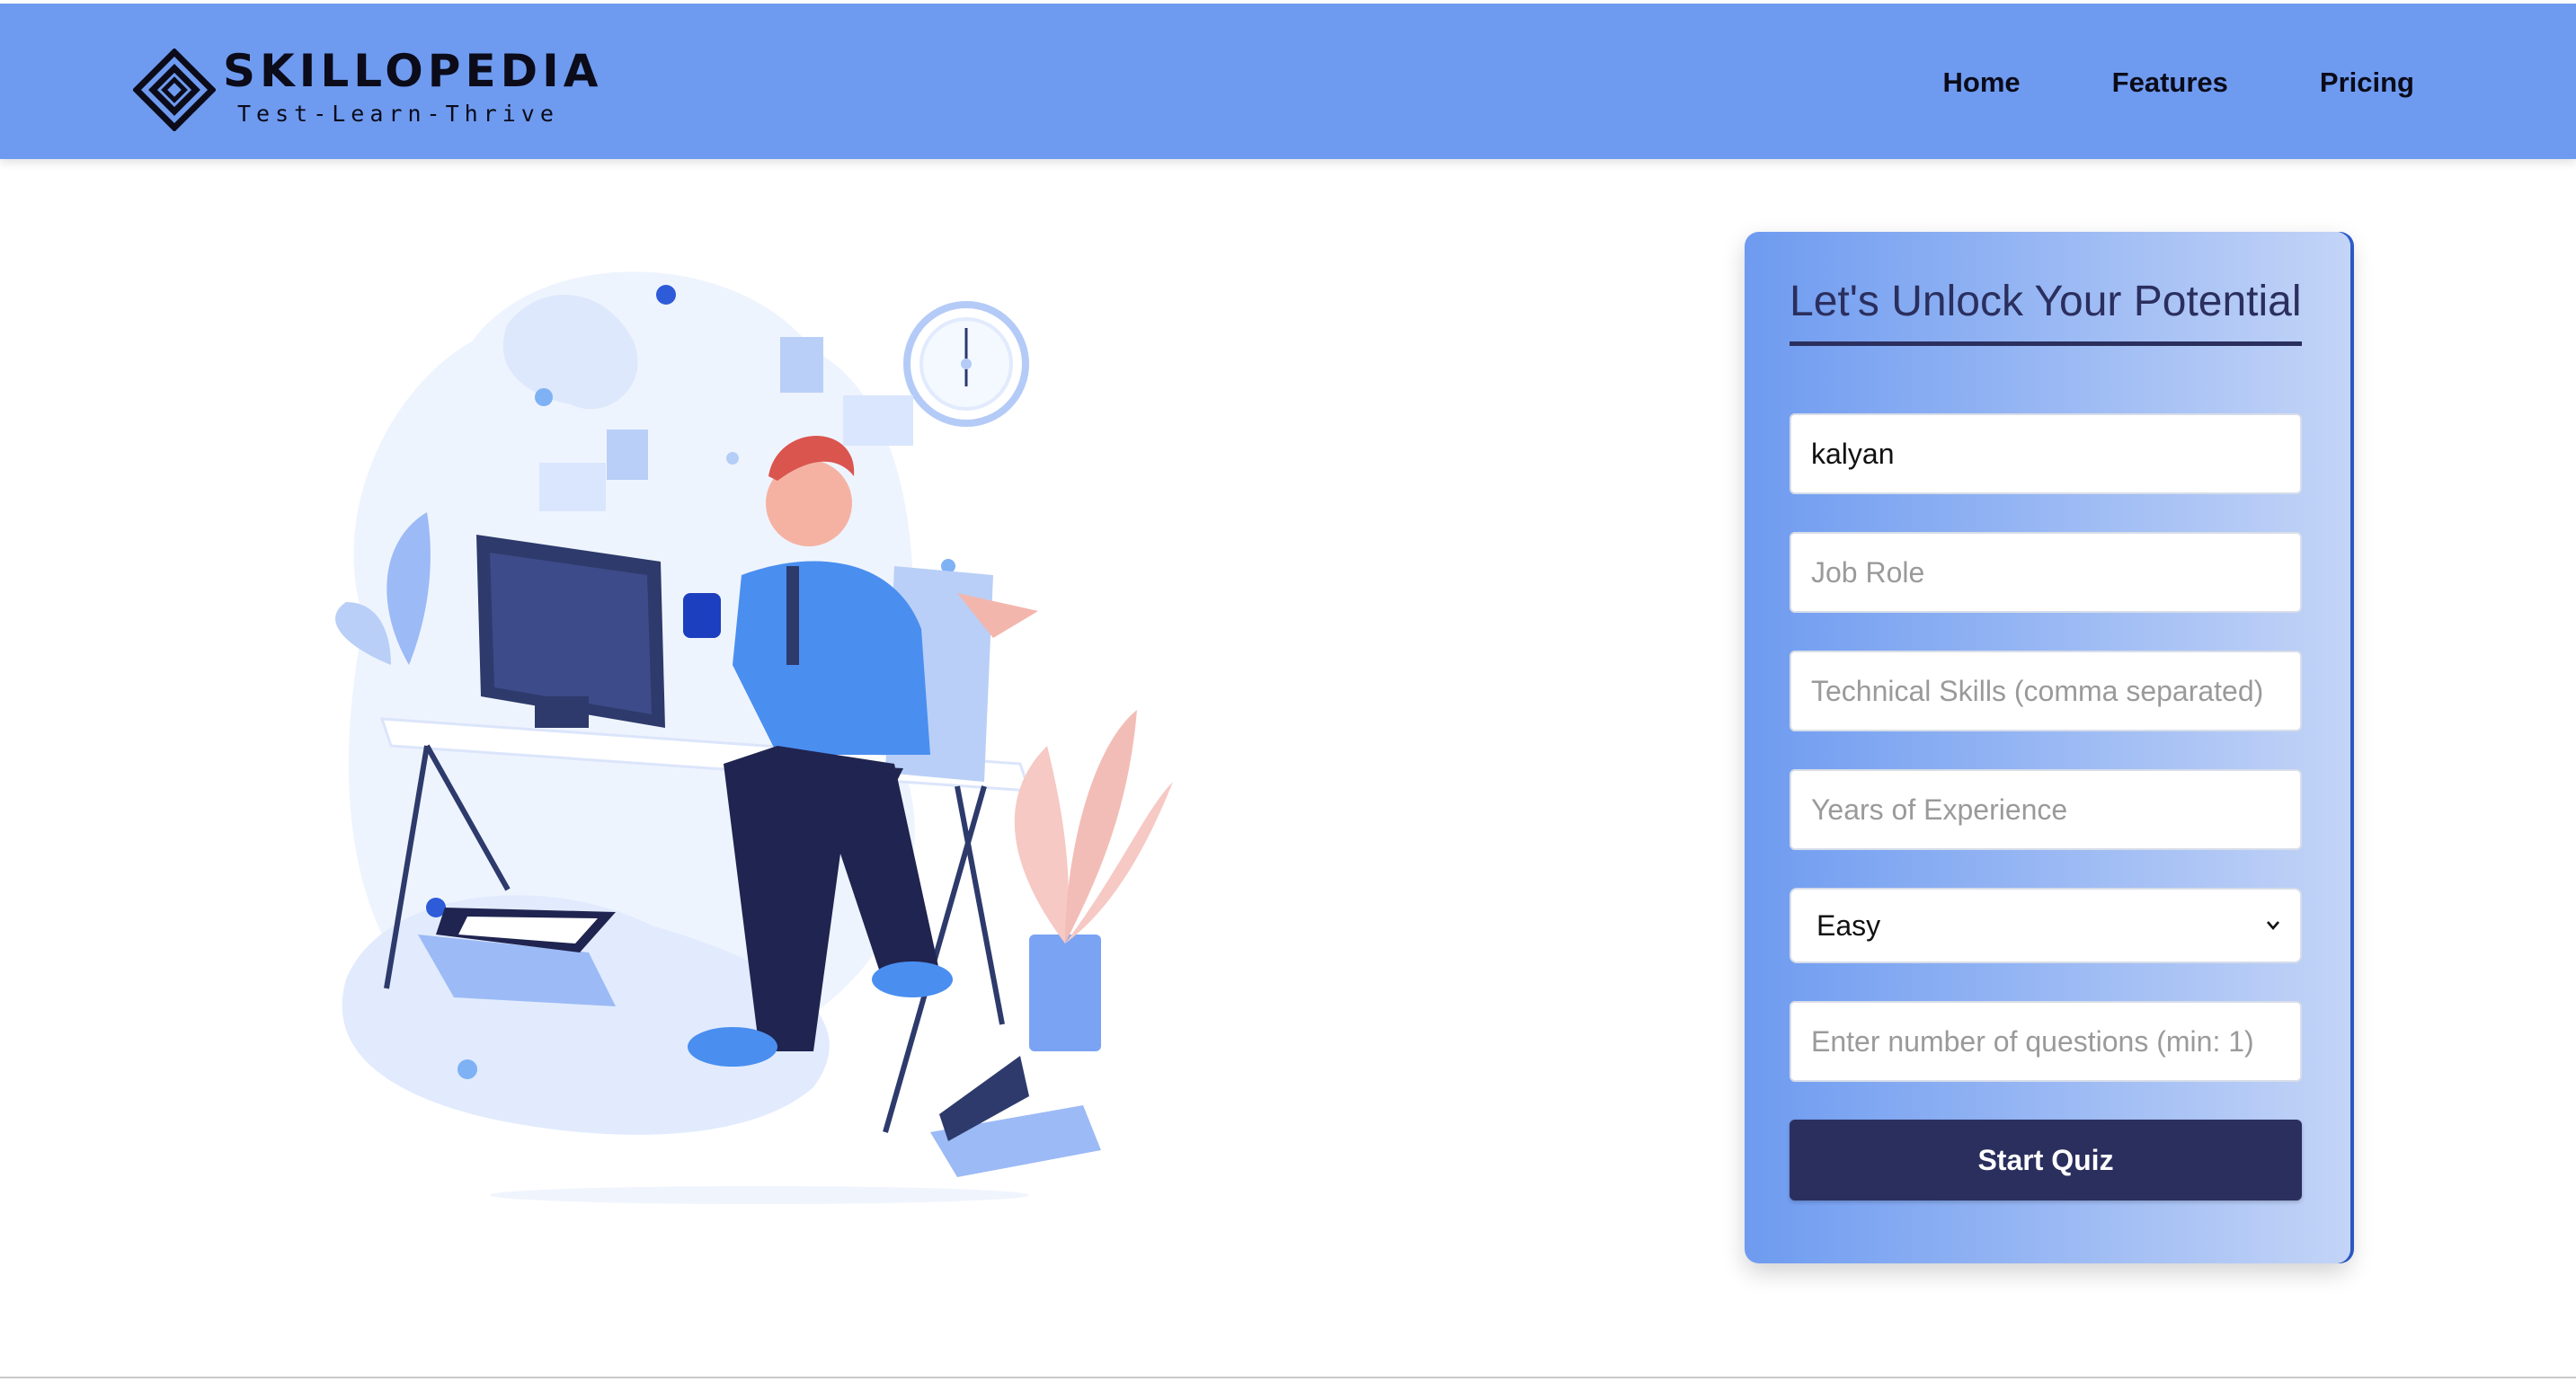 Image resolution: width=2576 pixels, height=1382 pixels. Describe the element at coordinates (2046, 809) in the screenshot. I see `years-experience-input` at that location.